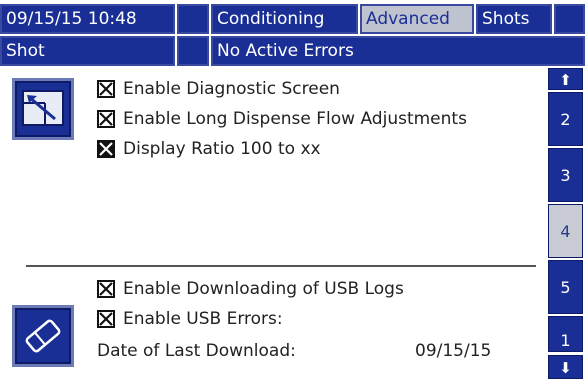 The width and height of the screenshot is (585, 381). Describe the element at coordinates (565, 175) in the screenshot. I see `page-button-3: 3` at that location.